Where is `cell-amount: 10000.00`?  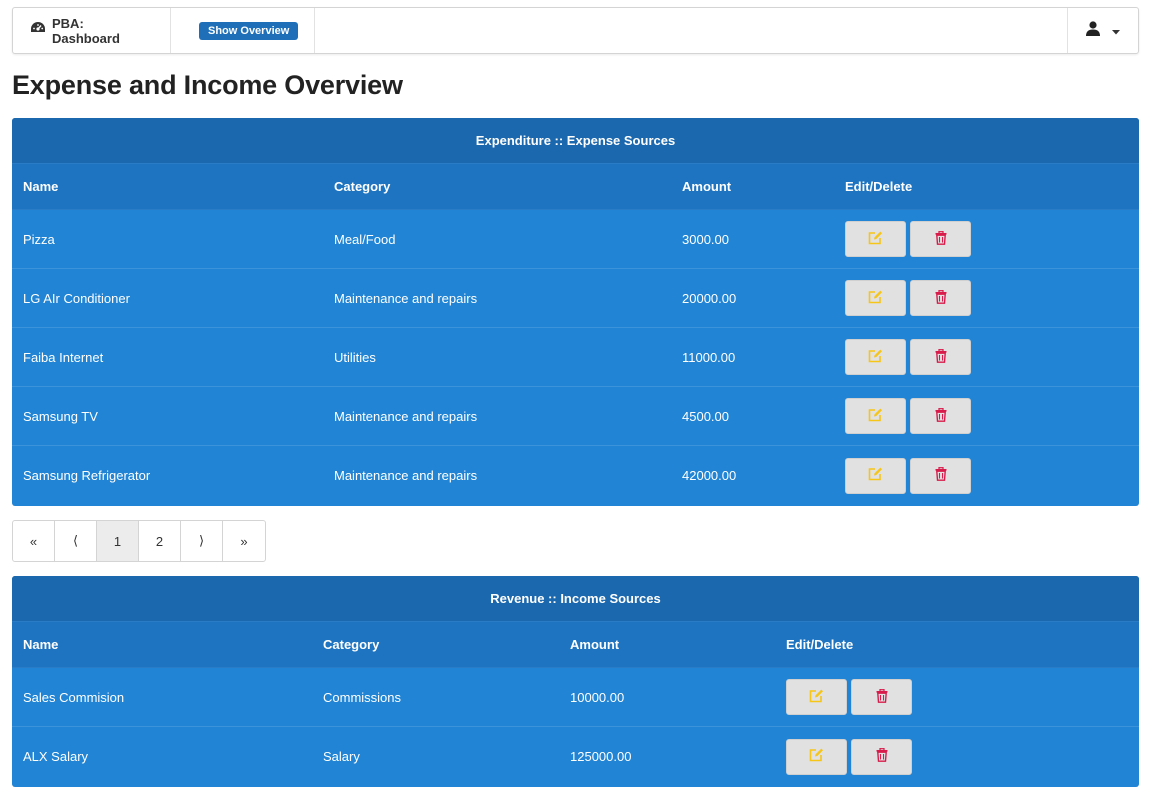
cell-amount: 10000.00 is located at coordinates (597, 697).